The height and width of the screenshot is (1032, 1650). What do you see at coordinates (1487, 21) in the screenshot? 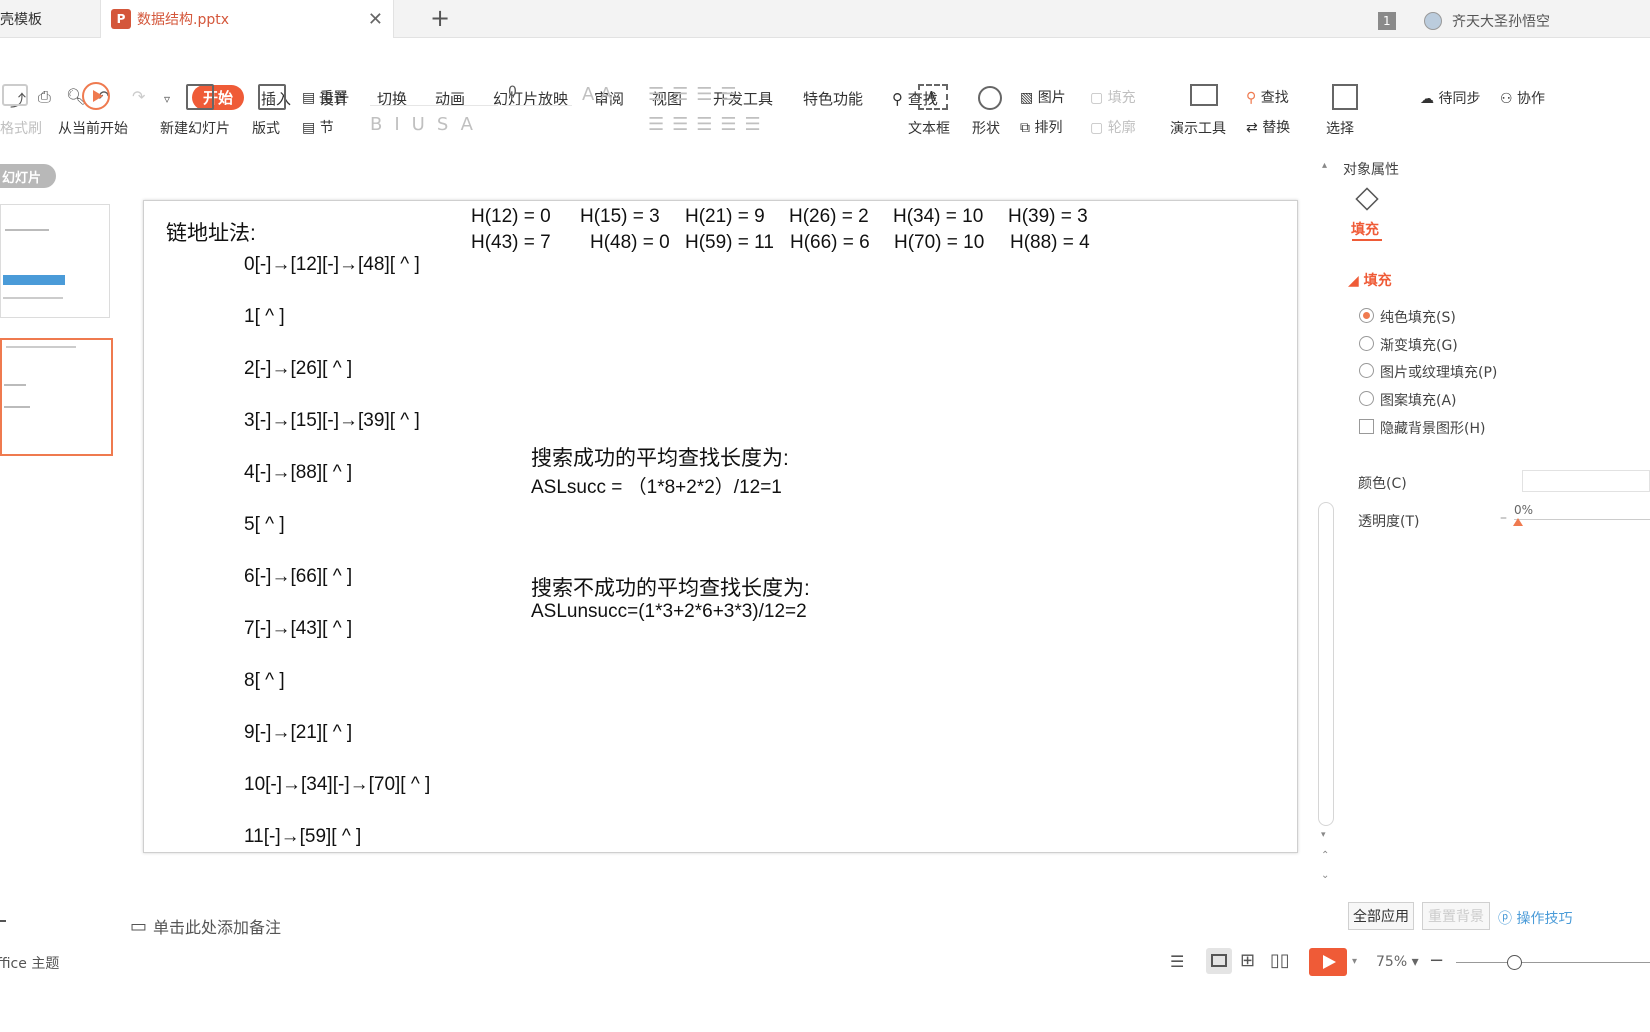
I see `user-account: 齐天大圣孙悟空` at bounding box center [1487, 21].